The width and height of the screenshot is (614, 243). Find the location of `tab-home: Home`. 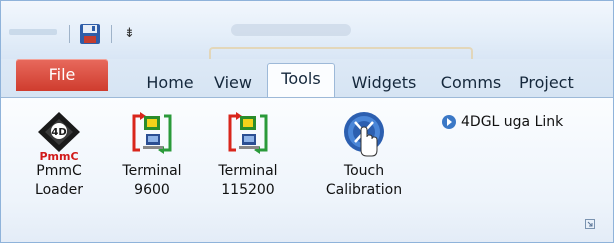

tab-home: Home is located at coordinates (170, 84).